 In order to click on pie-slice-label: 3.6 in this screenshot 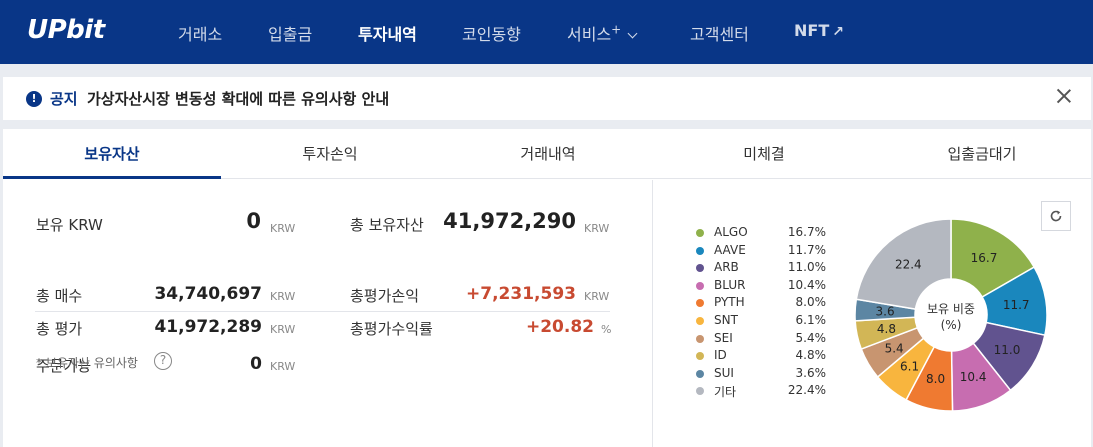, I will do `click(885, 312)`.